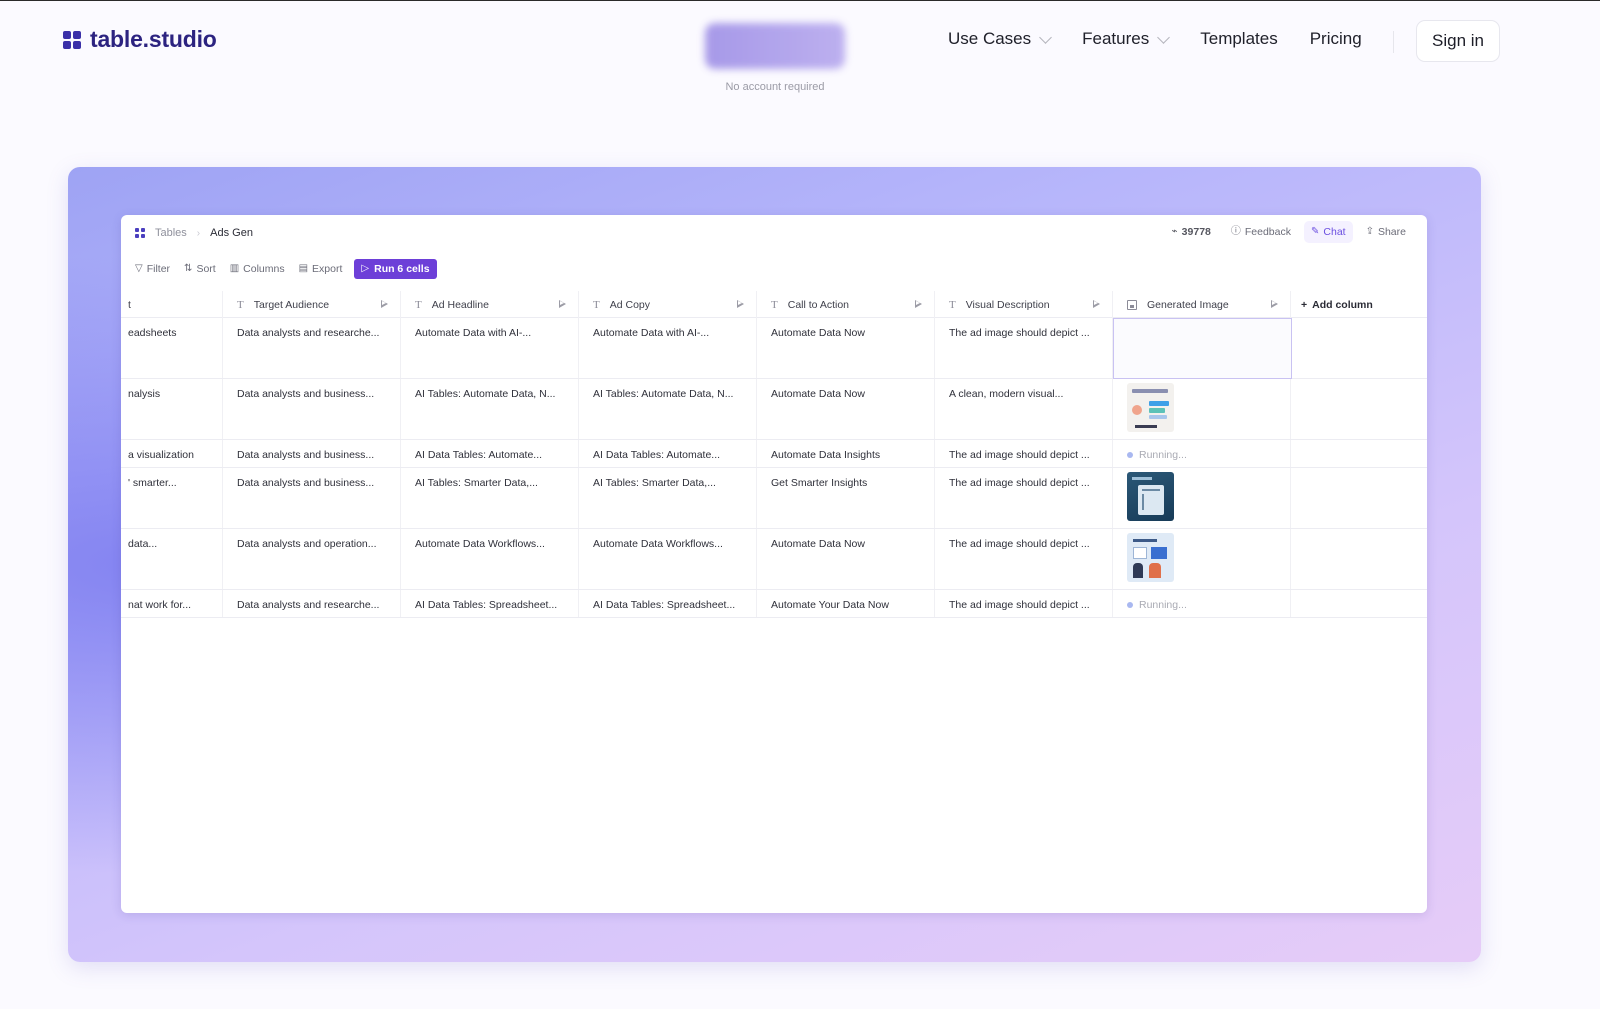  I want to click on chat-button: ✎ Chat, so click(1328, 232).